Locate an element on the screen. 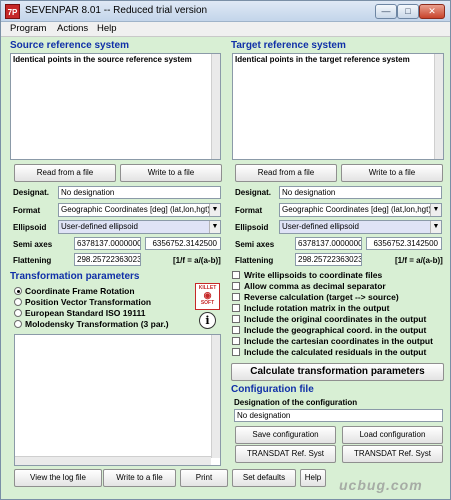 The image size is (451, 500). transdat-source-button: TRANSDAT Ref. Syst is located at coordinates (285, 454).